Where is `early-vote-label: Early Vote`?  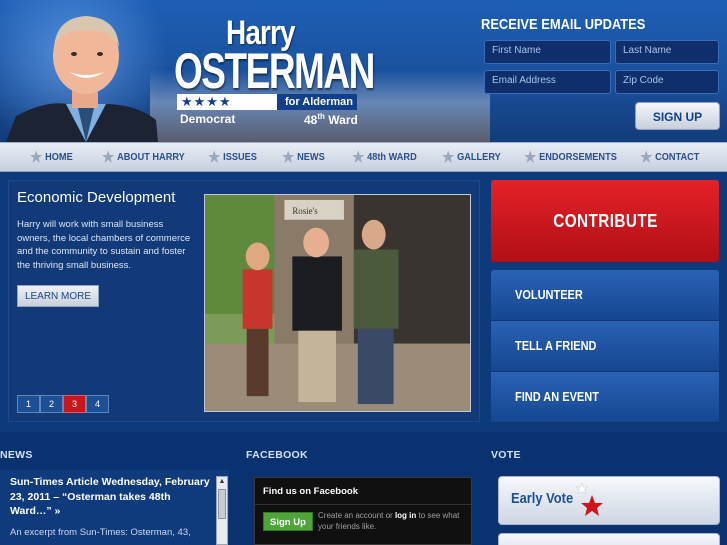 early-vote-label: Early Vote is located at coordinates (542, 498).